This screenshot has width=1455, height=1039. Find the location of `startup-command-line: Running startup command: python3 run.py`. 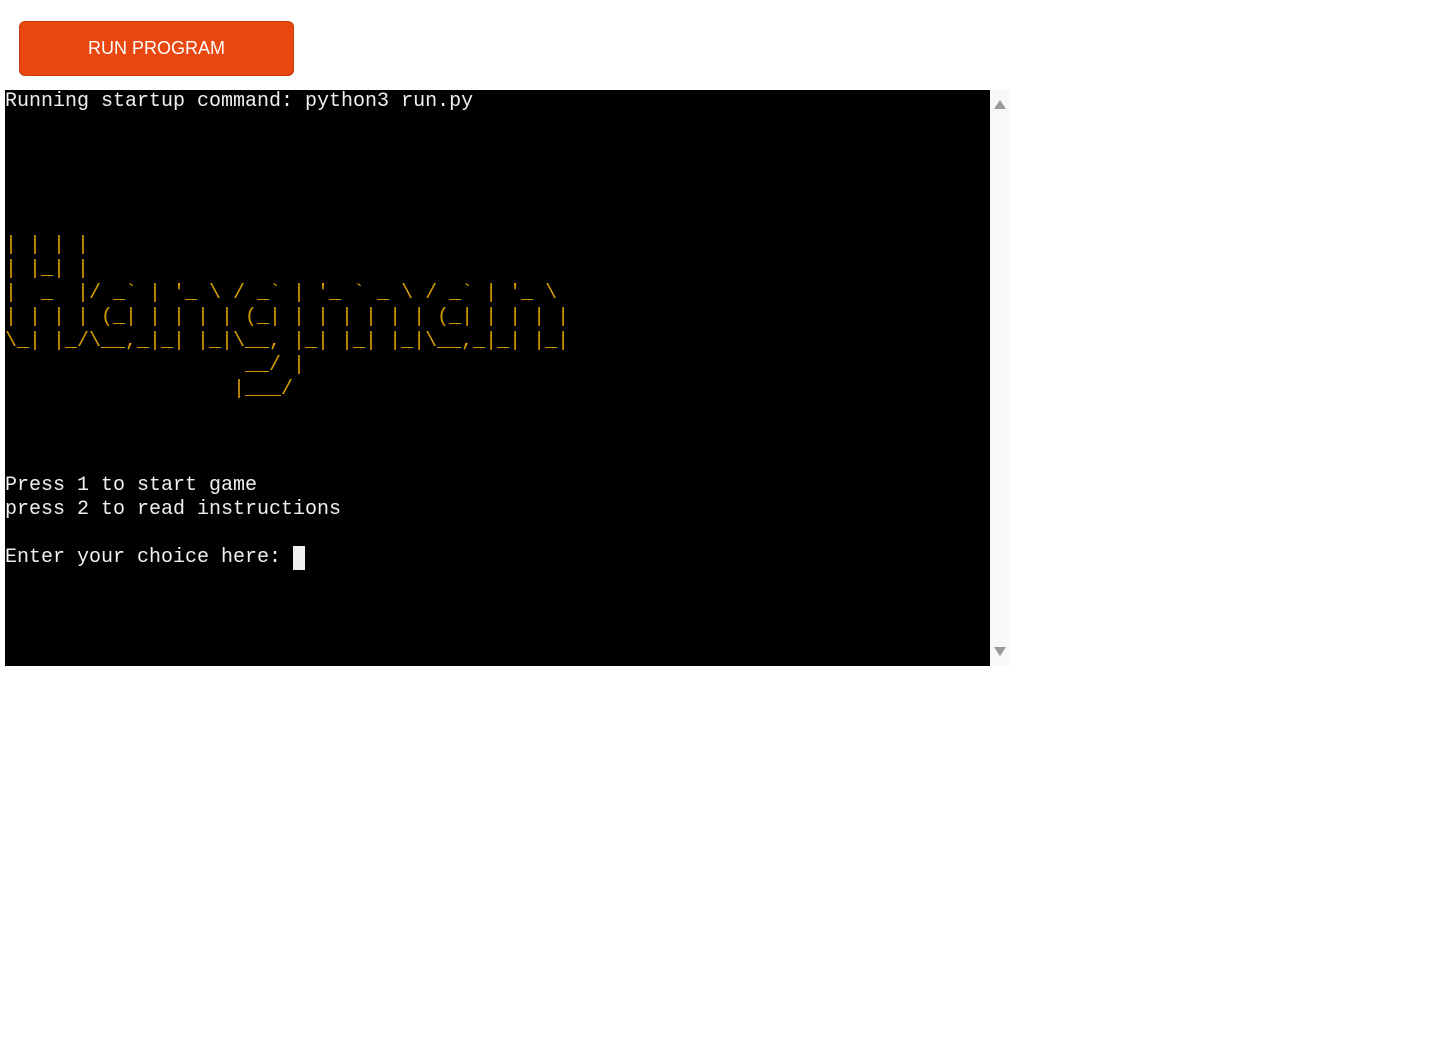

startup-command-line: Running startup command: python3 run.py is located at coordinates (239, 101).